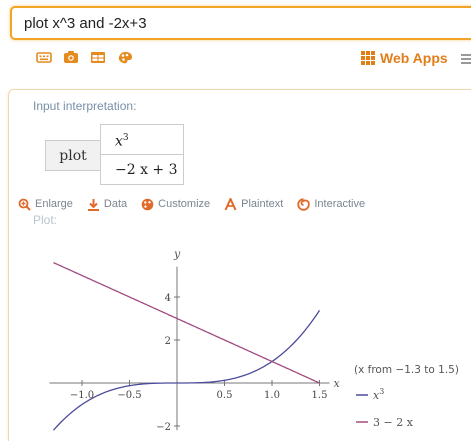 The height and width of the screenshot is (441, 471). What do you see at coordinates (98, 57) in the screenshot?
I see `table-icon` at bounding box center [98, 57].